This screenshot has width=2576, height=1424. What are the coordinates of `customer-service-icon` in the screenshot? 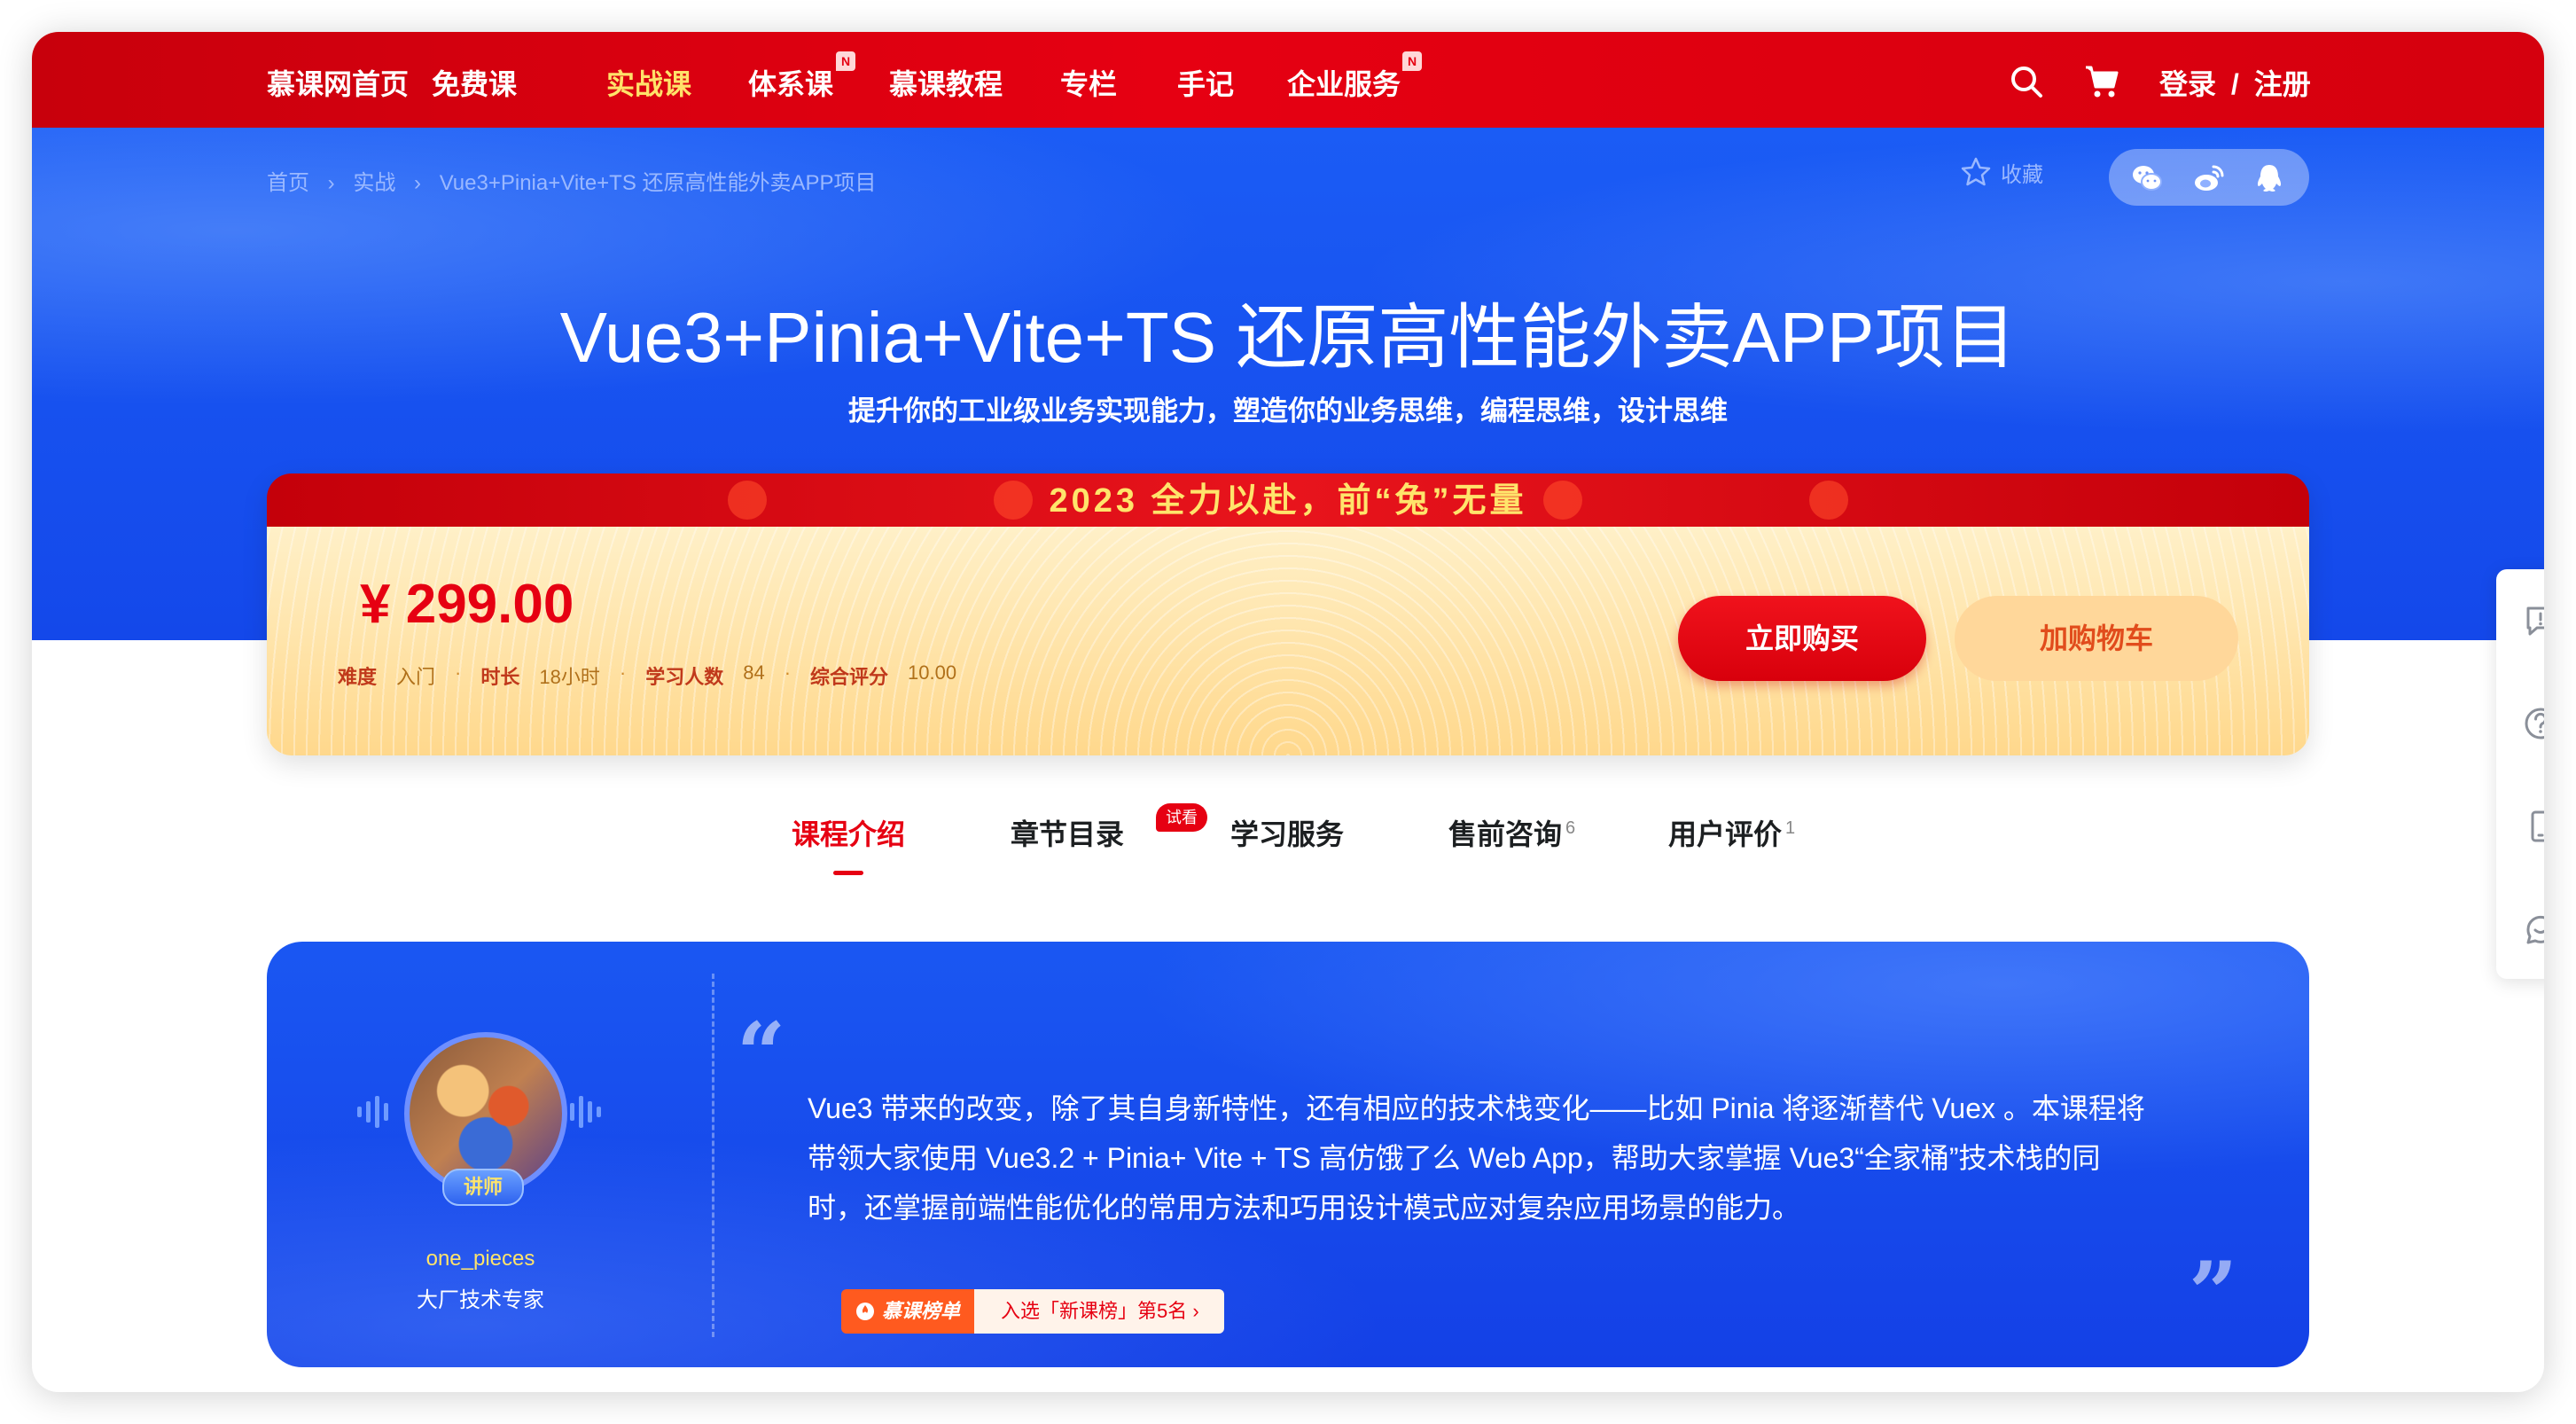 It's located at (2531, 929).